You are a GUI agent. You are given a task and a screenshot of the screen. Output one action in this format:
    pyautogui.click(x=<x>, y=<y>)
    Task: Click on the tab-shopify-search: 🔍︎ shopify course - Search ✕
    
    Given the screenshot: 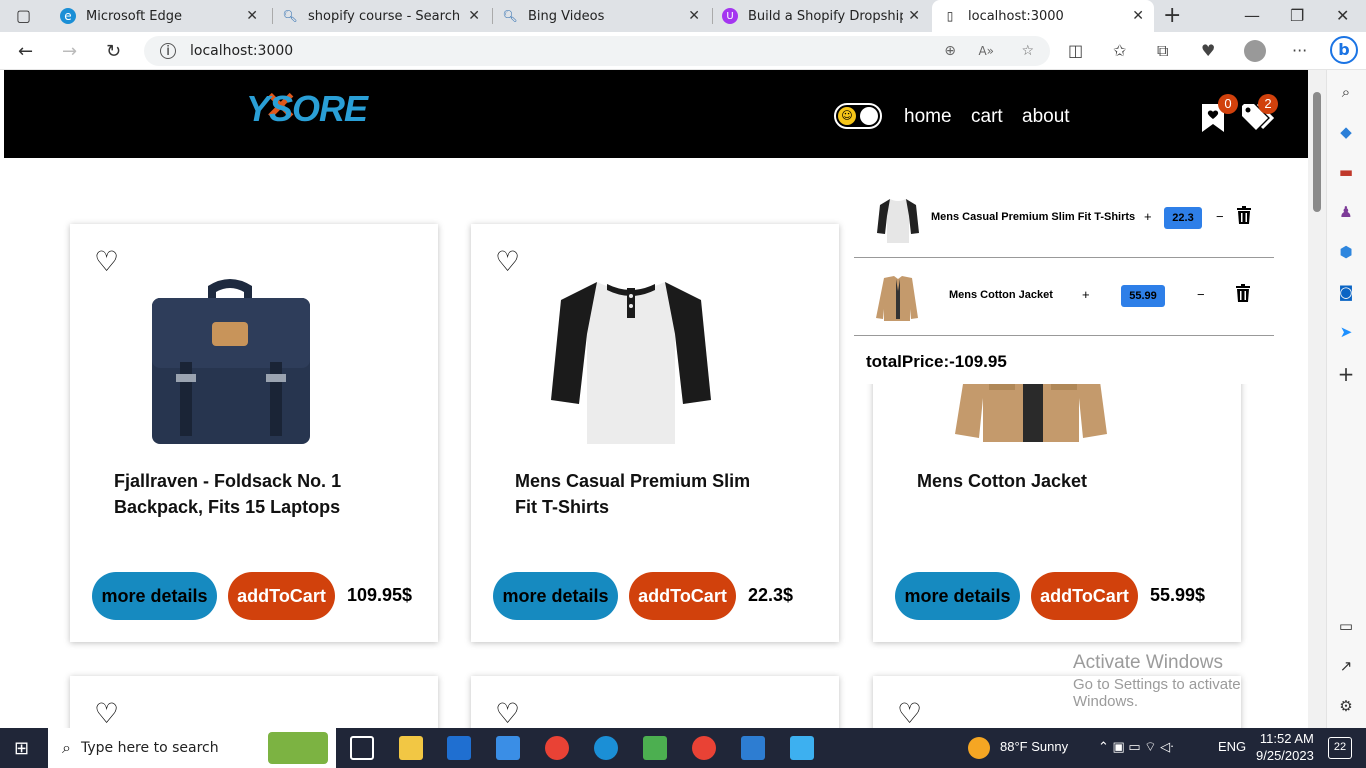 What is the action you would take?
    pyautogui.click(x=381, y=16)
    